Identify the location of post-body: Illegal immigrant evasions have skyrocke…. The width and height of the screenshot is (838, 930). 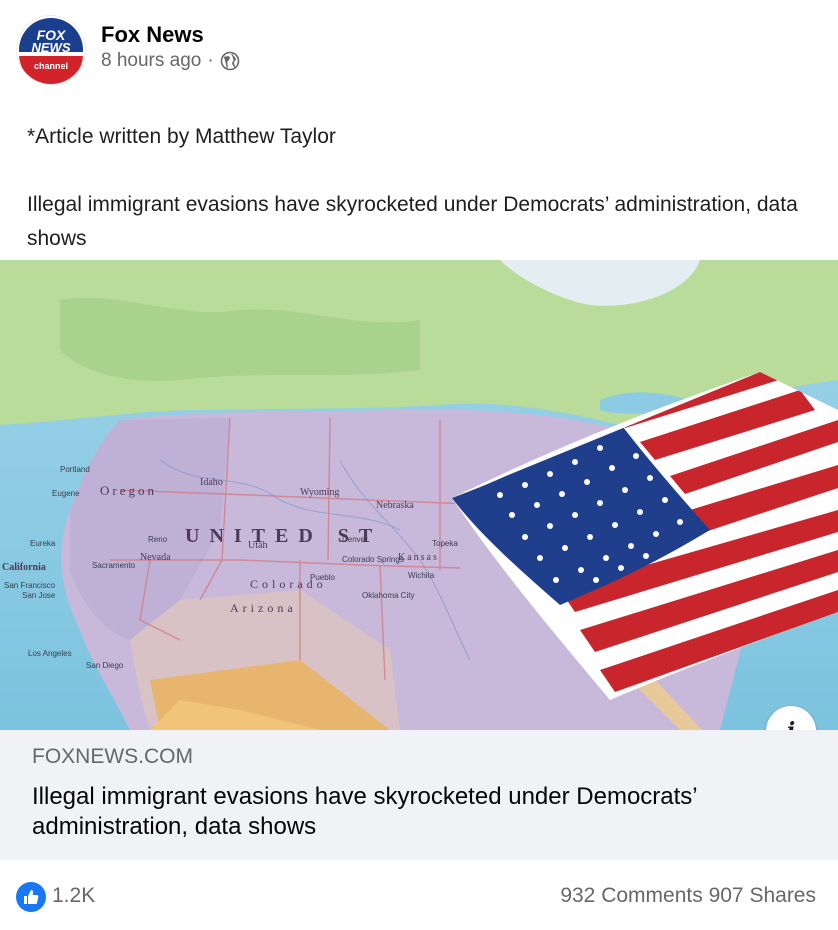
(412, 221).